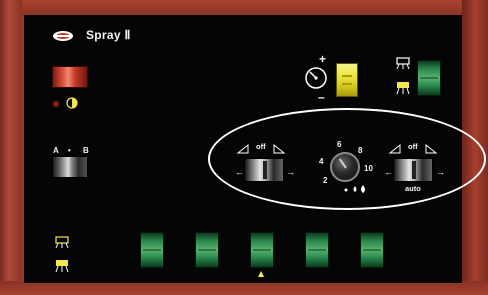 The image size is (488, 295). Describe the element at coordinates (323, 59) in the screenshot. I see `plus-label: +` at that location.